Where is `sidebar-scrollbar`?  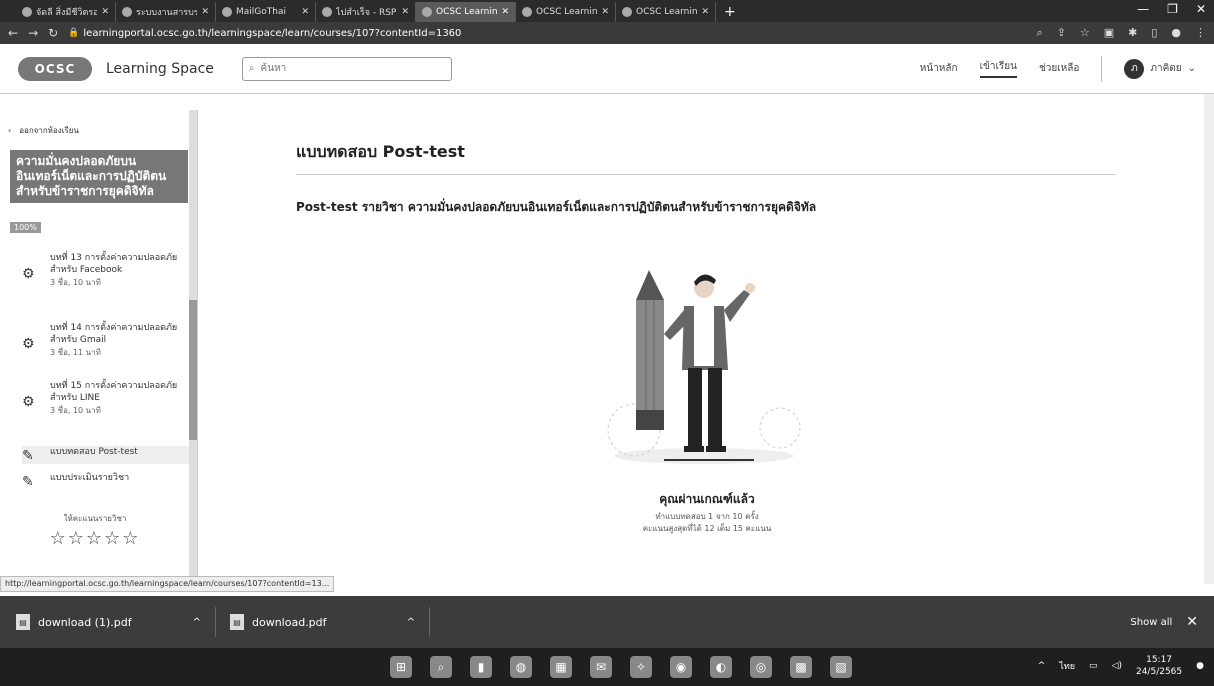
sidebar-scrollbar is located at coordinates (193, 344).